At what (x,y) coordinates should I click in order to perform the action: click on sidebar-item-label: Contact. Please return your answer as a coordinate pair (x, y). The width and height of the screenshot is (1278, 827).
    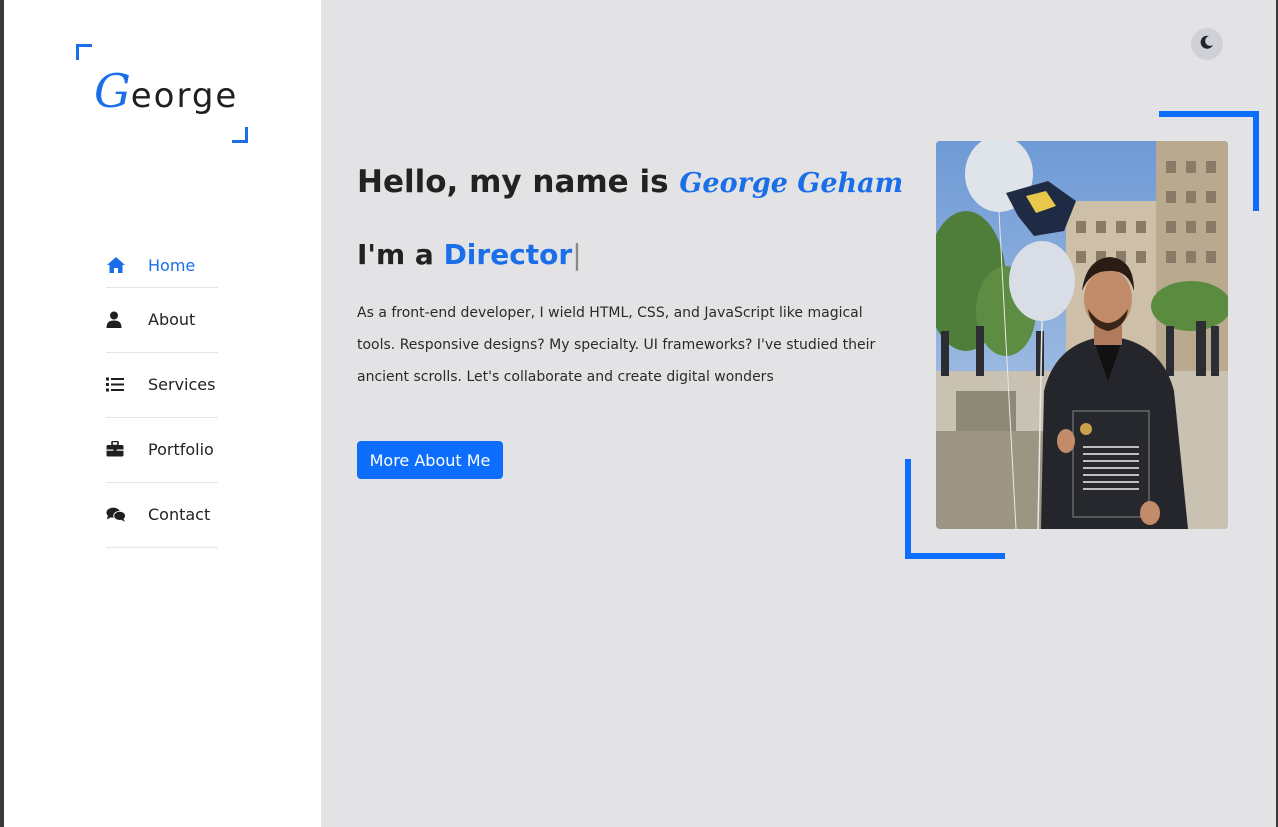
    Looking at the image, I should click on (179, 514).